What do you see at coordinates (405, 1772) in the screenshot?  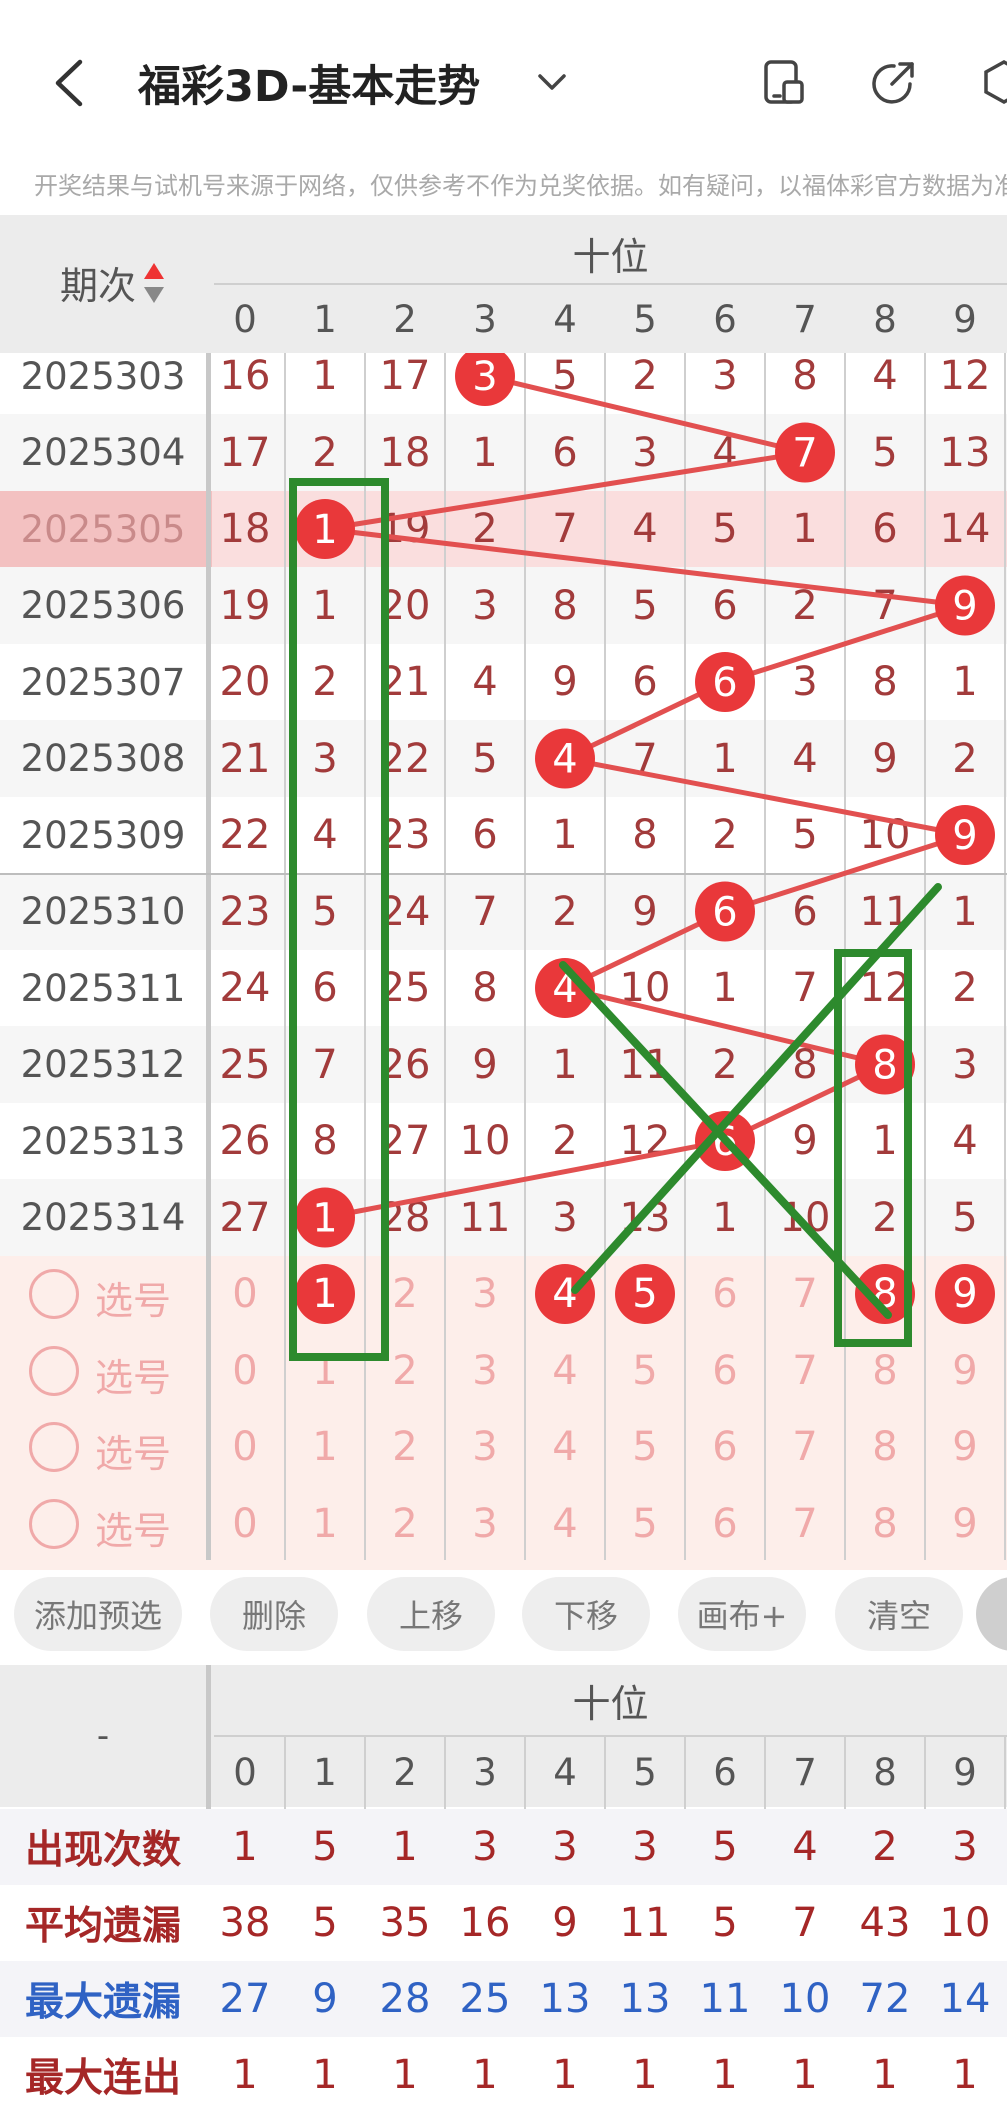 I see `stats-digit-header-2: 2` at bounding box center [405, 1772].